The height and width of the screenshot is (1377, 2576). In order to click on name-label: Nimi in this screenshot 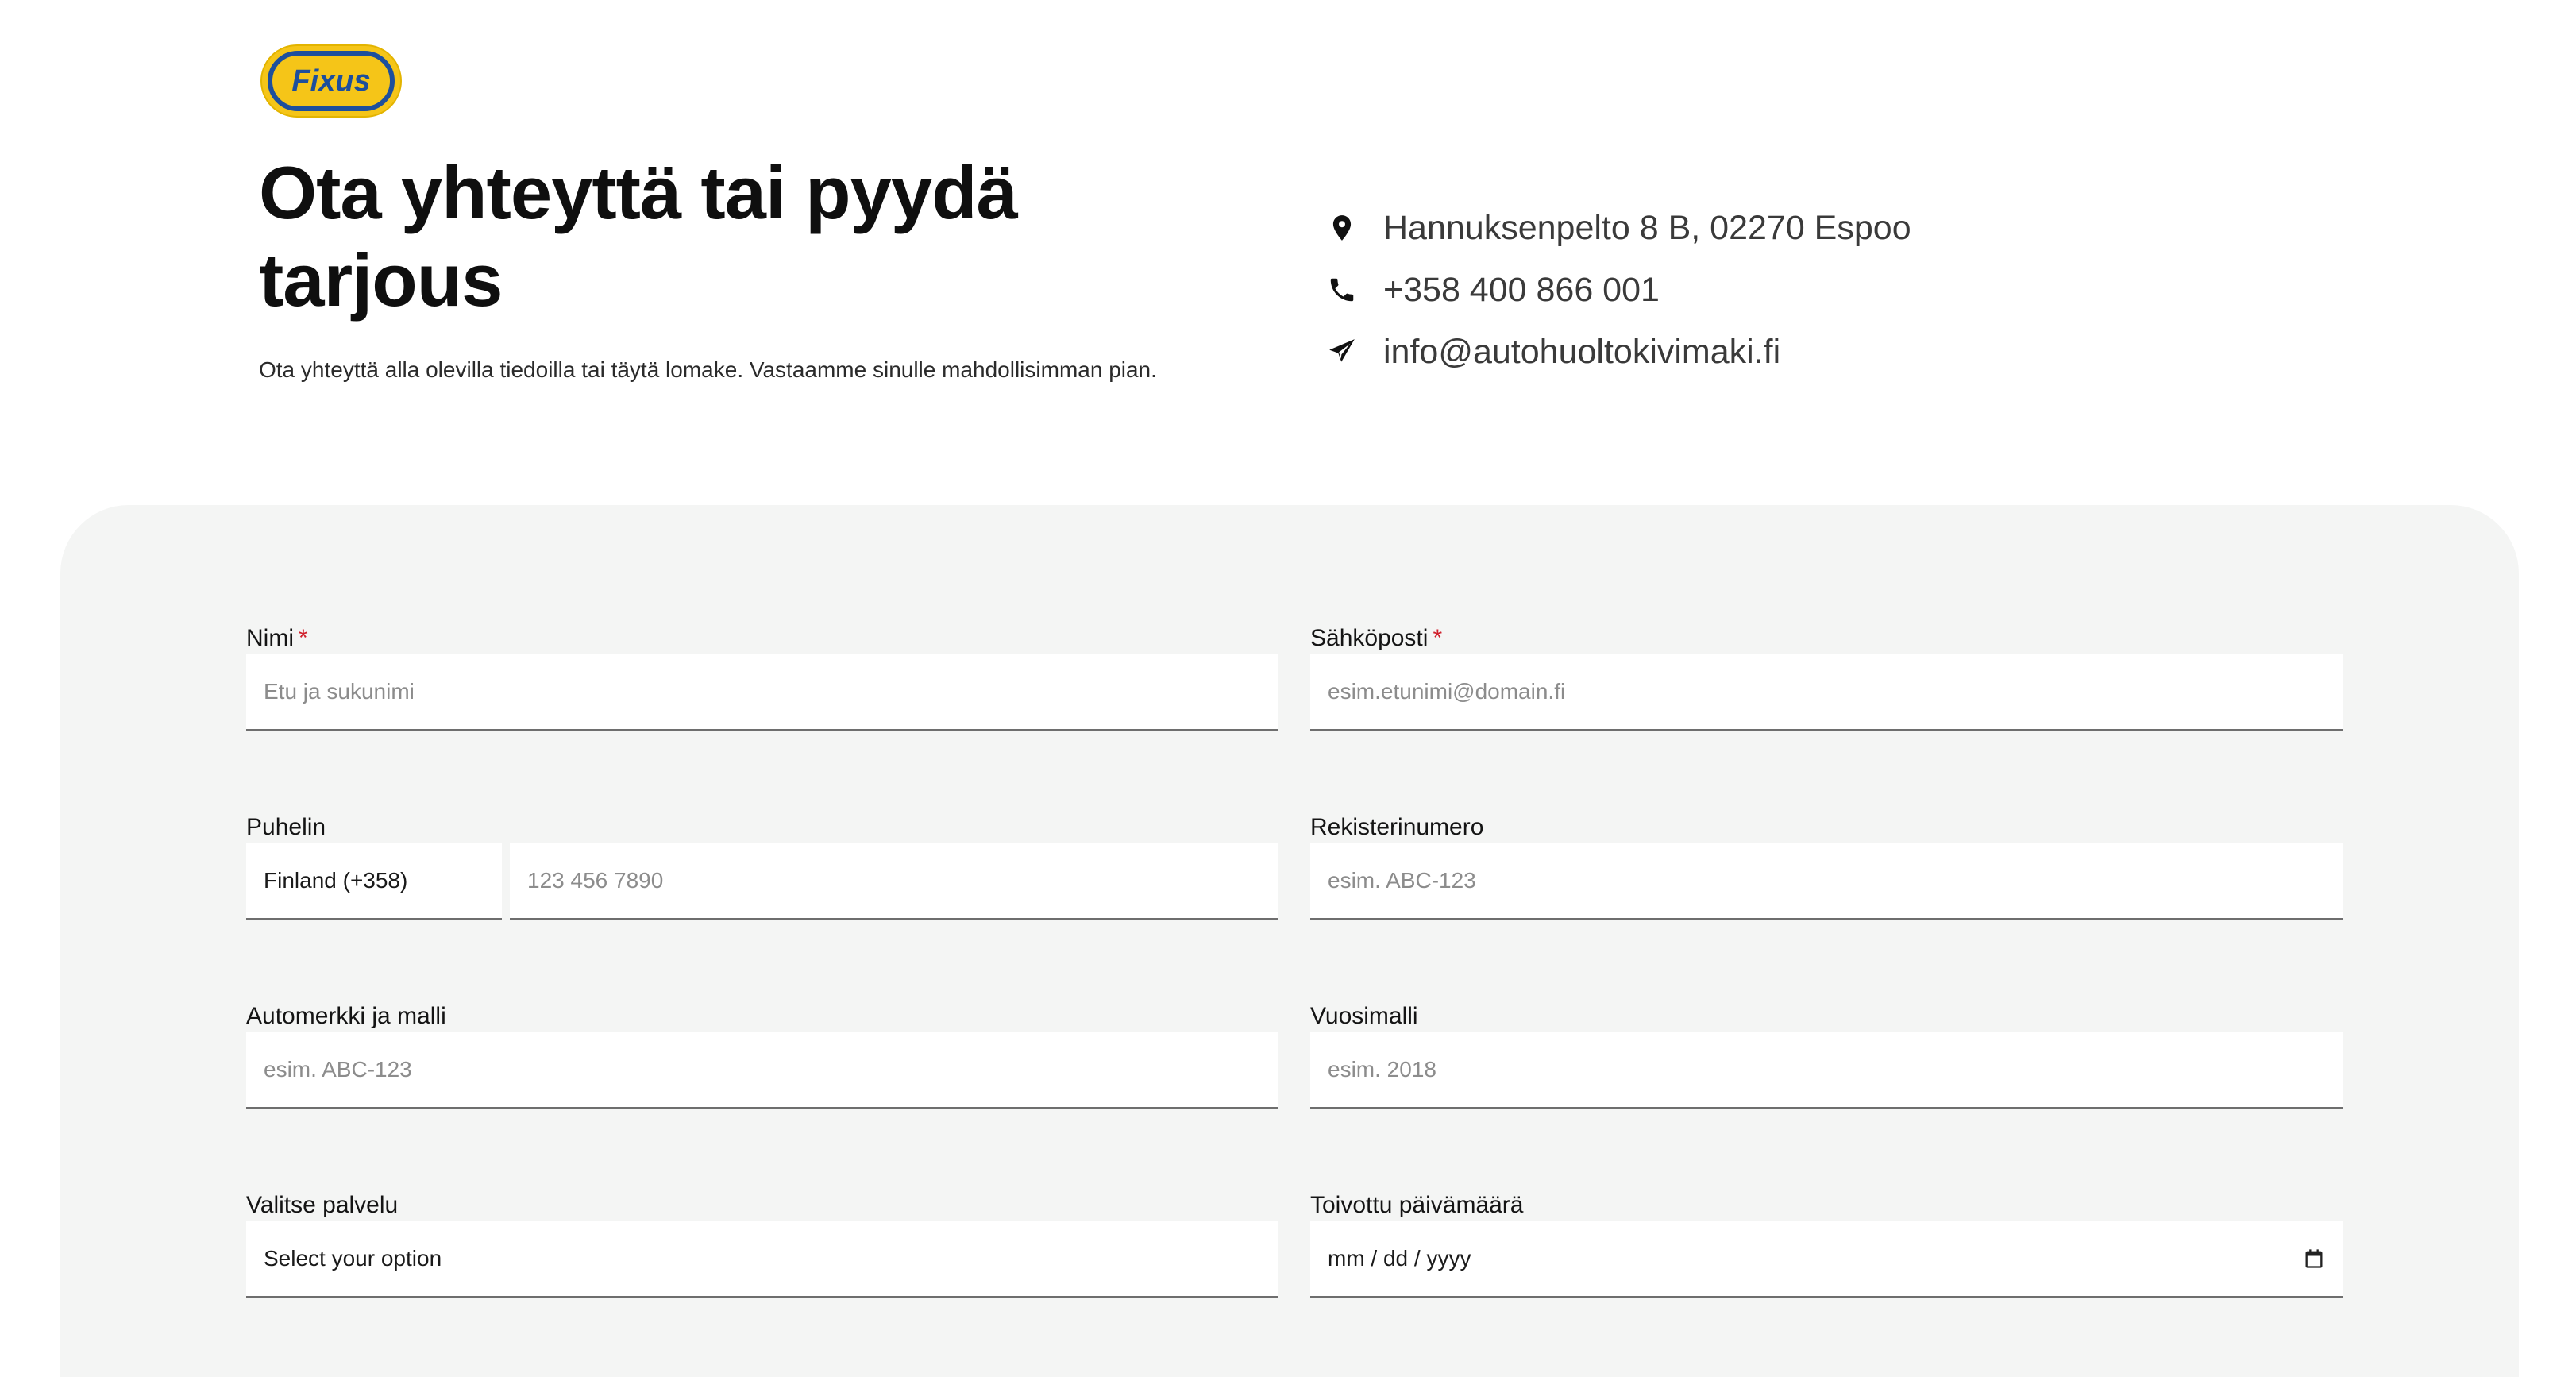, I will do `click(270, 638)`.